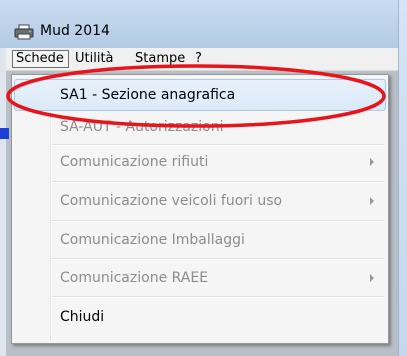 The width and height of the screenshot is (407, 356). I want to click on menu-item-comunicazione-raee: Comunicazione RAEE, so click(200, 278).